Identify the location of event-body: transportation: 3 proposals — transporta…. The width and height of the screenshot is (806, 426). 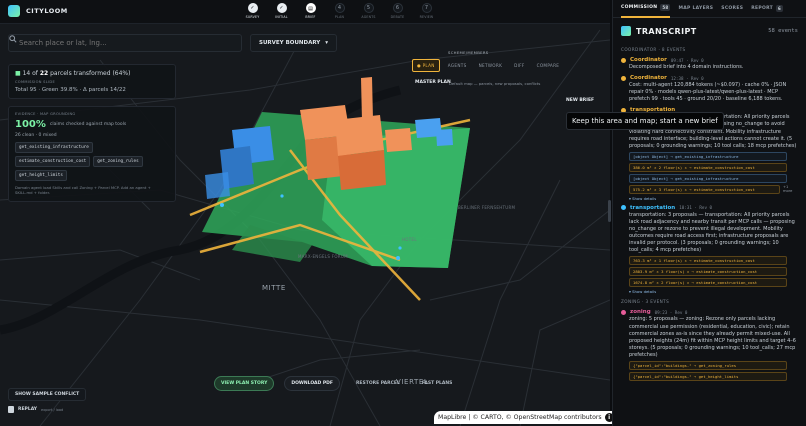
(712, 232).